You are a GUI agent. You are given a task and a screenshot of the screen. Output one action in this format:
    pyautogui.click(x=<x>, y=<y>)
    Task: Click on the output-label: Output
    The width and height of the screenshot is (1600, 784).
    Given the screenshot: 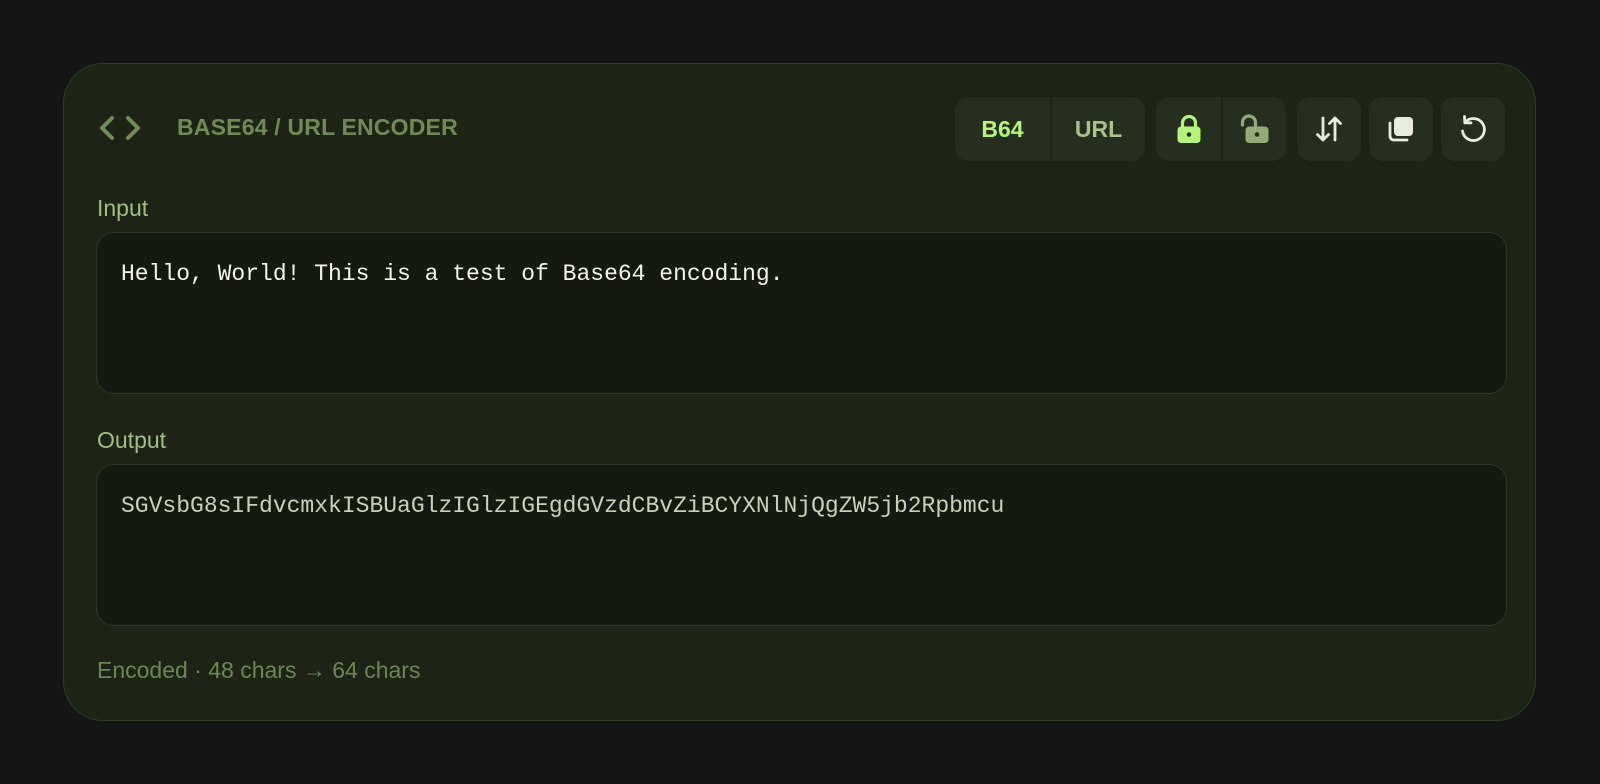 What is the action you would take?
    pyautogui.click(x=132, y=440)
    